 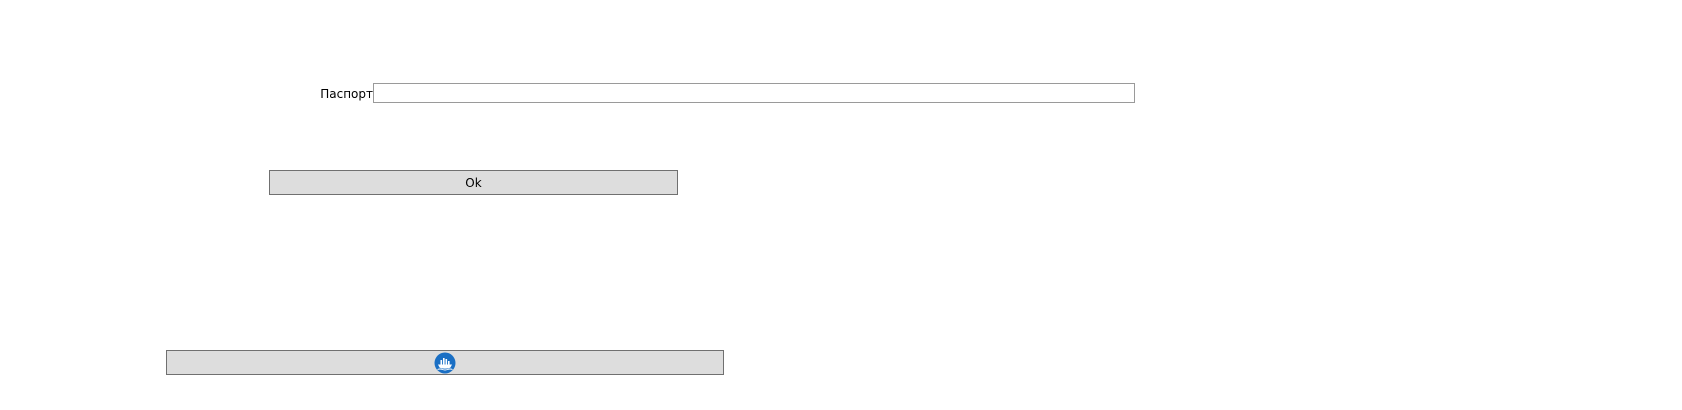 What do you see at coordinates (346, 94) in the screenshot?
I see `passport-label: Паспорт` at bounding box center [346, 94].